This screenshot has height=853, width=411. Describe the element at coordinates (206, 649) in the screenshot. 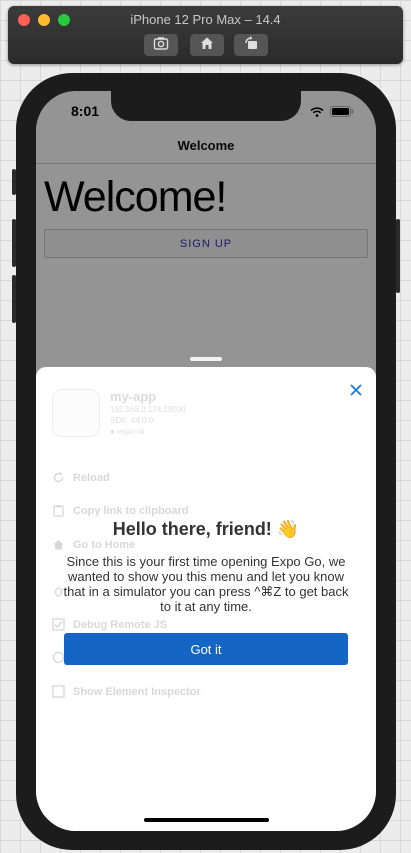

I see `got-it-button: Got it` at that location.